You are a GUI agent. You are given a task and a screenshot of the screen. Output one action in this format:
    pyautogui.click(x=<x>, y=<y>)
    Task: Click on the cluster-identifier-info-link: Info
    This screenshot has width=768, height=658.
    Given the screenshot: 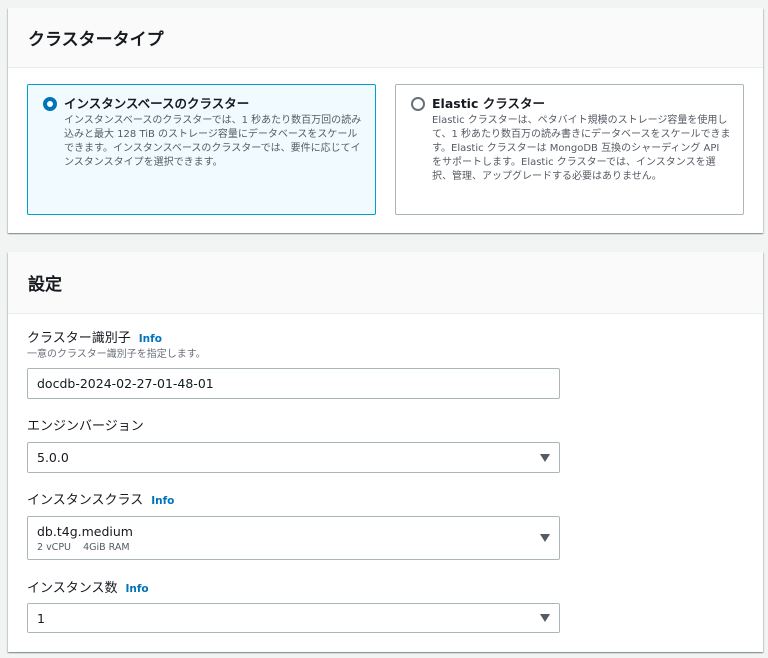 What is the action you would take?
    pyautogui.click(x=150, y=339)
    